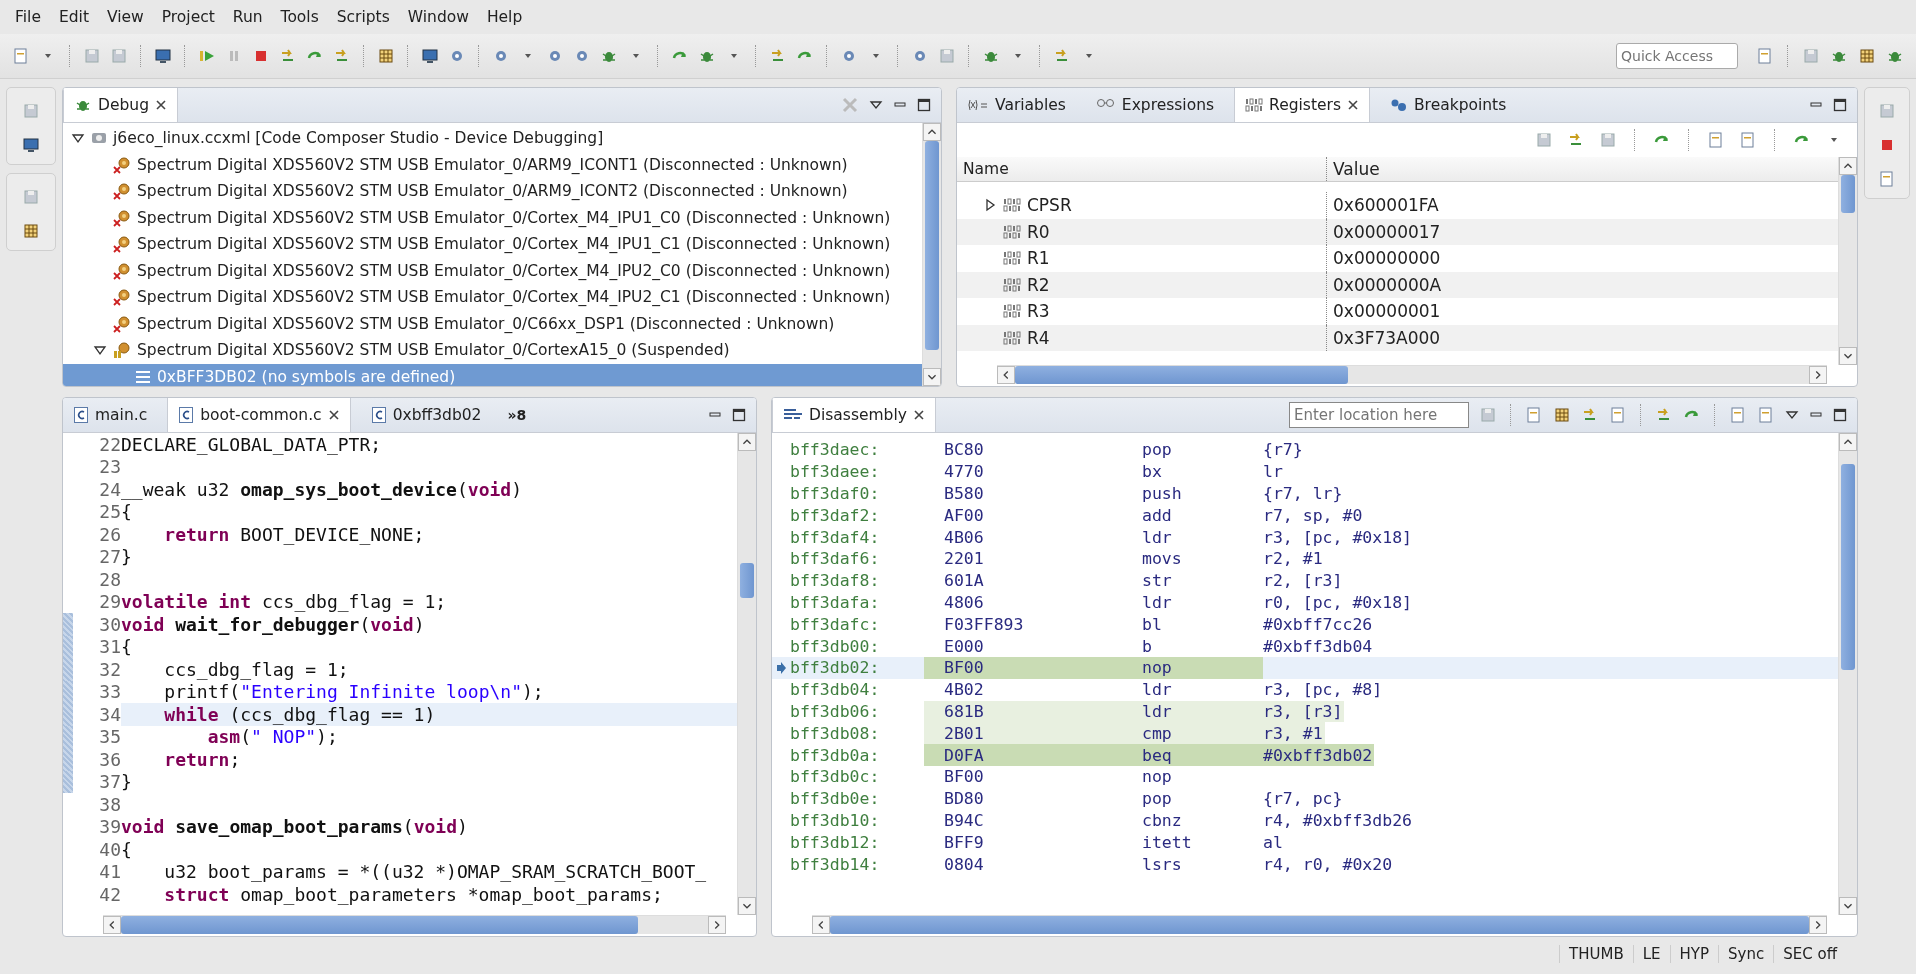 Image resolution: width=1916 pixels, height=974 pixels. I want to click on operands: {r7, lr}, so click(1303, 493).